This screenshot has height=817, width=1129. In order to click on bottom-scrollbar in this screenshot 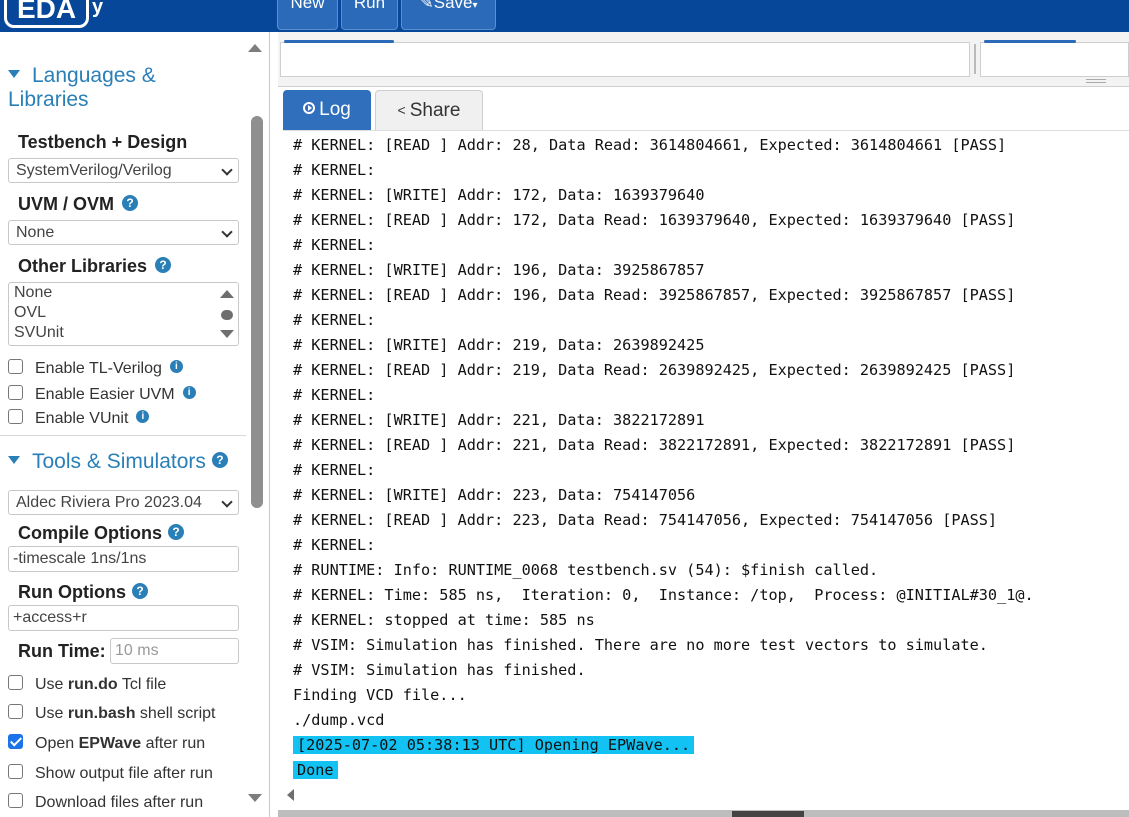, I will do `click(703, 813)`.